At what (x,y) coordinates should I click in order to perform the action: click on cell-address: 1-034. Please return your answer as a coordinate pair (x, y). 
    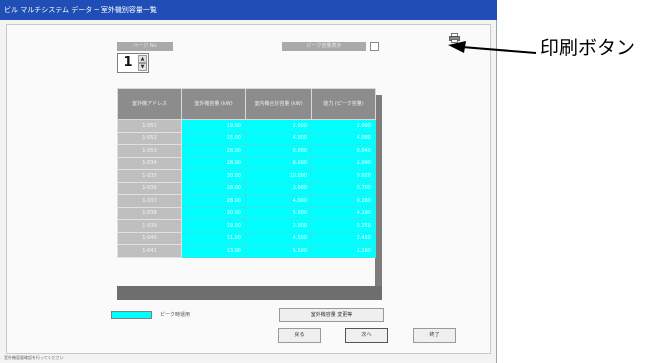
    Looking at the image, I should click on (149, 163).